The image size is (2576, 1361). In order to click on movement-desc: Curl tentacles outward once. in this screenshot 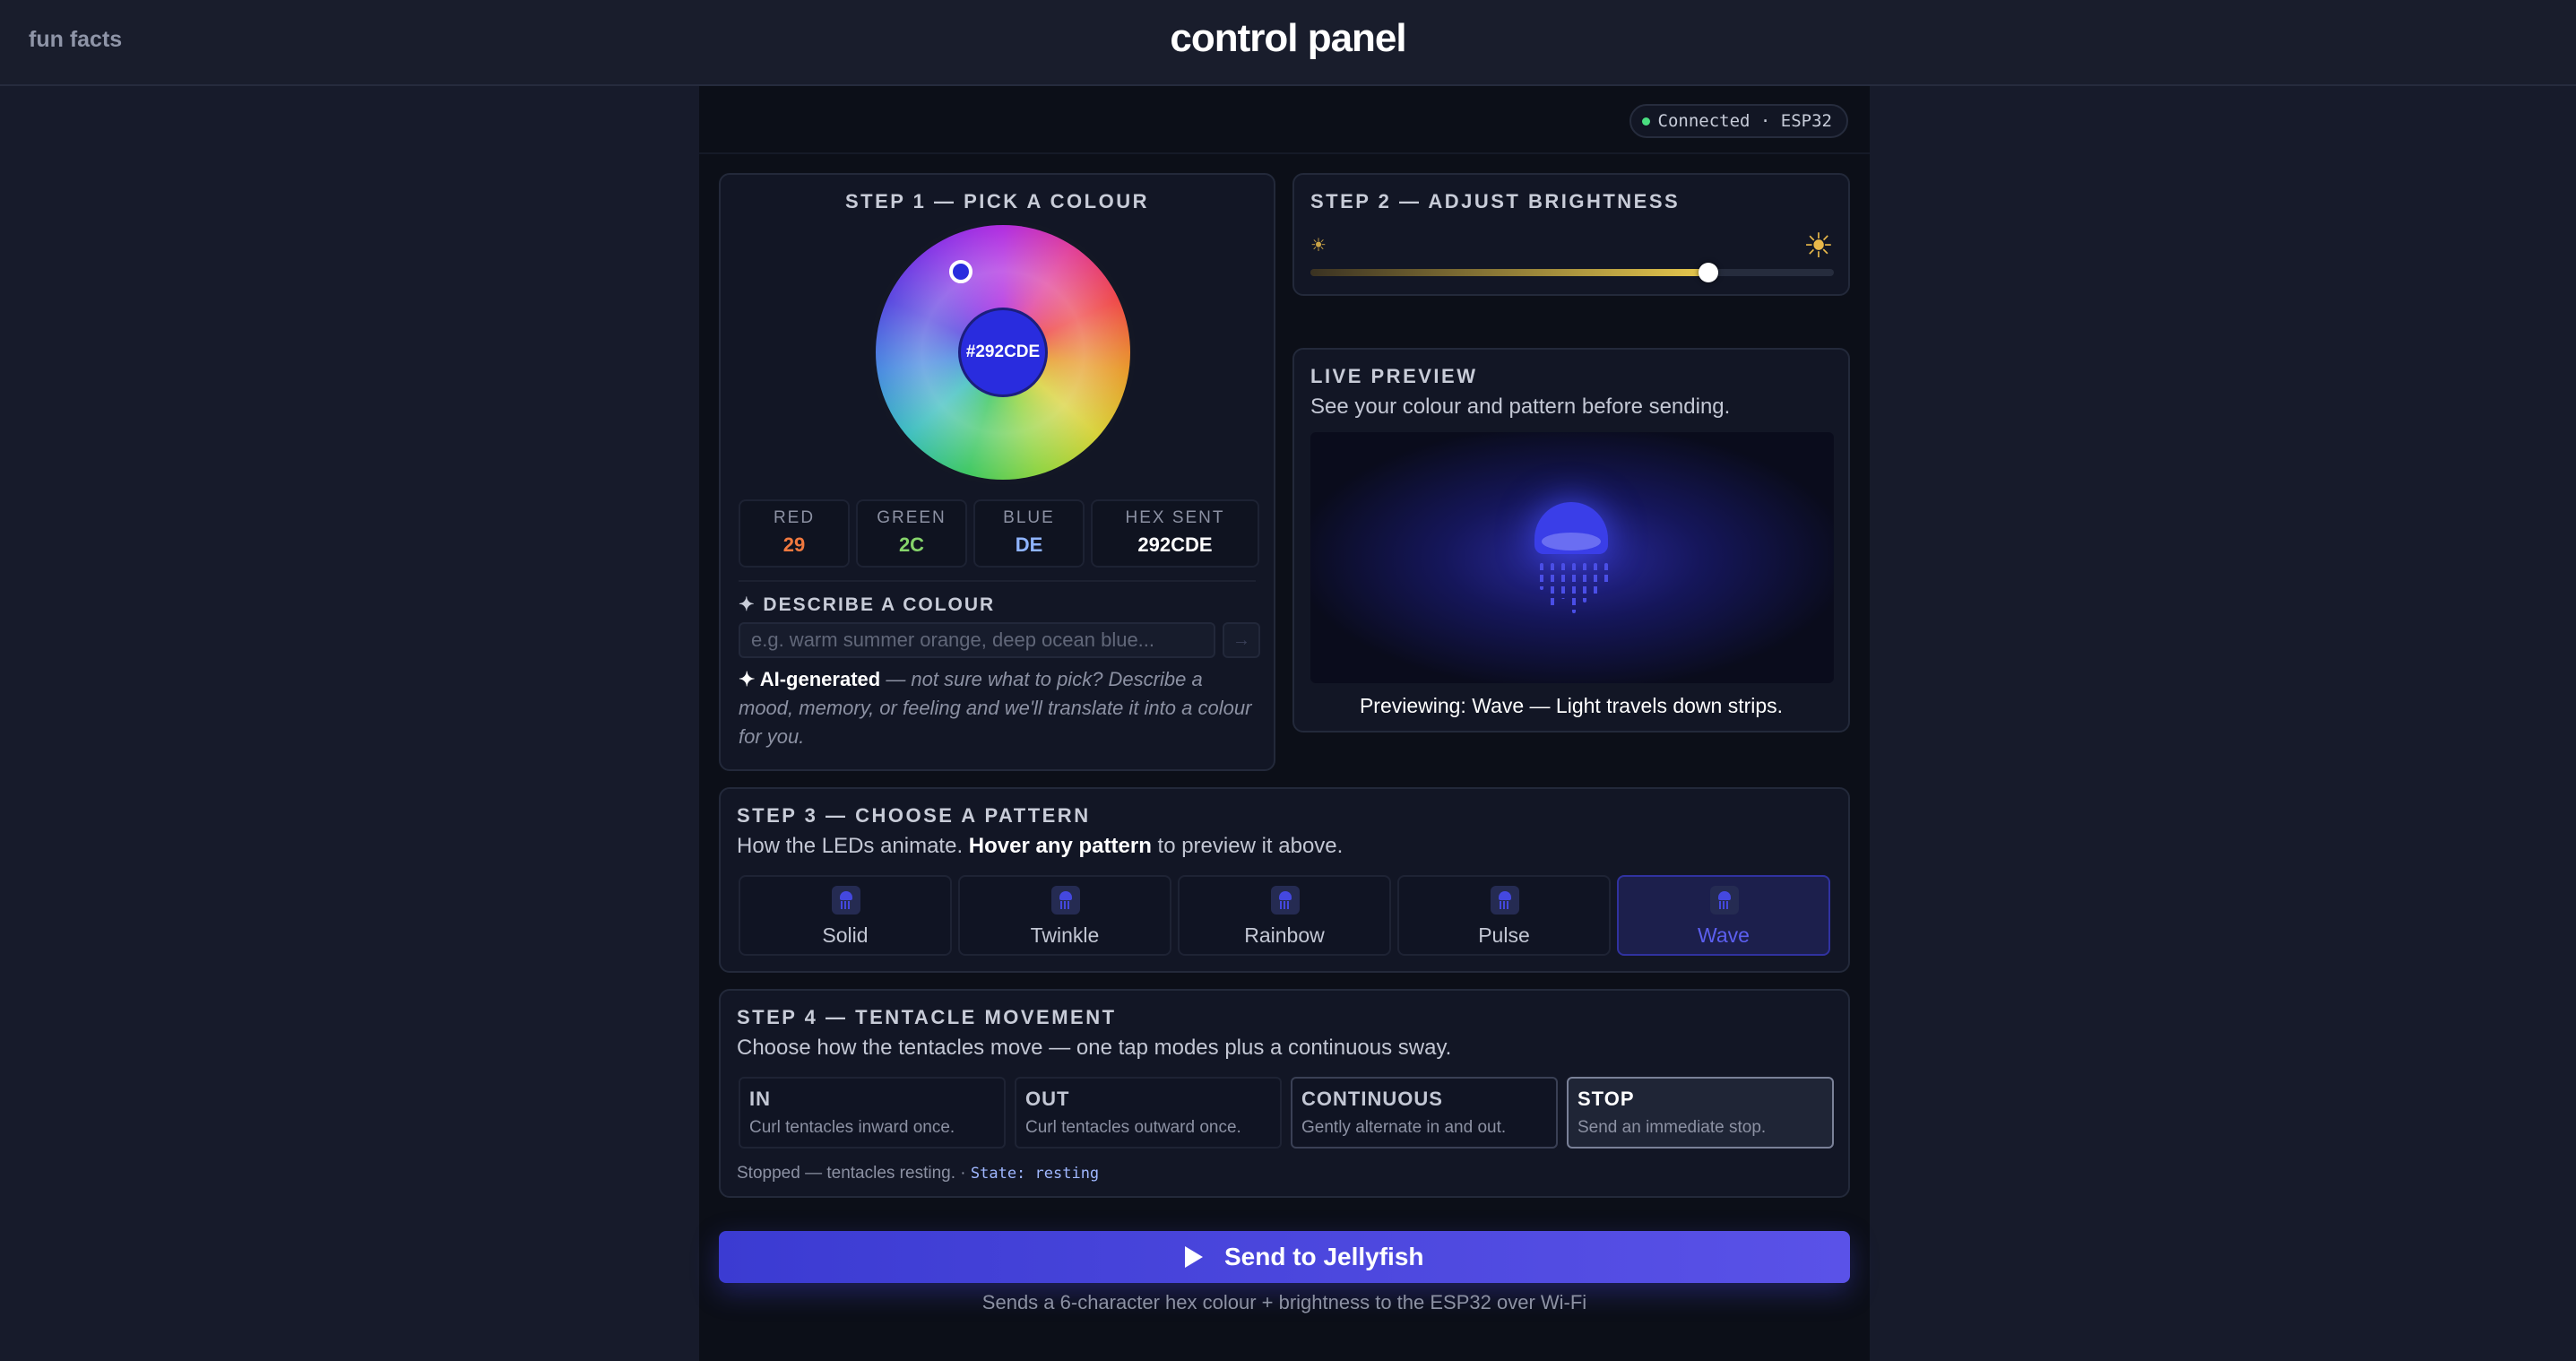, I will do `click(1133, 1127)`.